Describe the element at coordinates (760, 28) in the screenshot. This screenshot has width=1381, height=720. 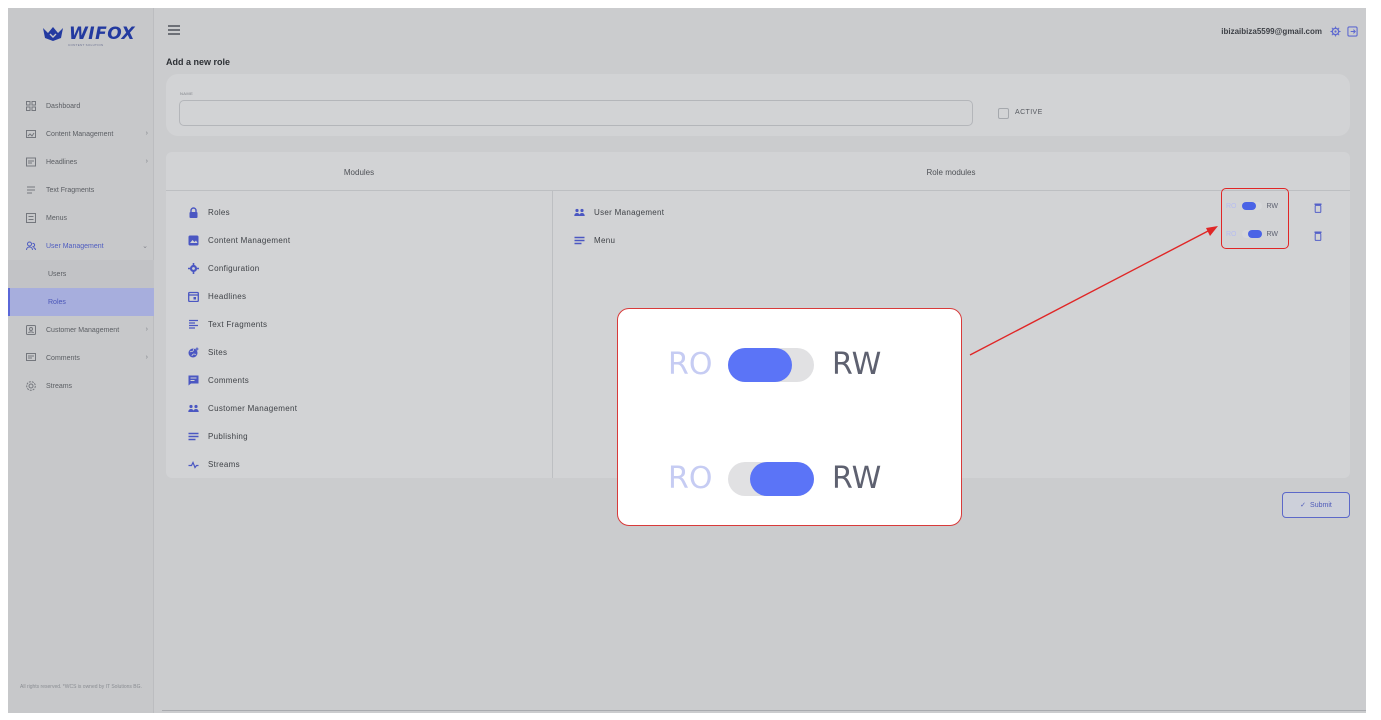
I see `topbar: ibizaibiza5599@gmail.com` at that location.